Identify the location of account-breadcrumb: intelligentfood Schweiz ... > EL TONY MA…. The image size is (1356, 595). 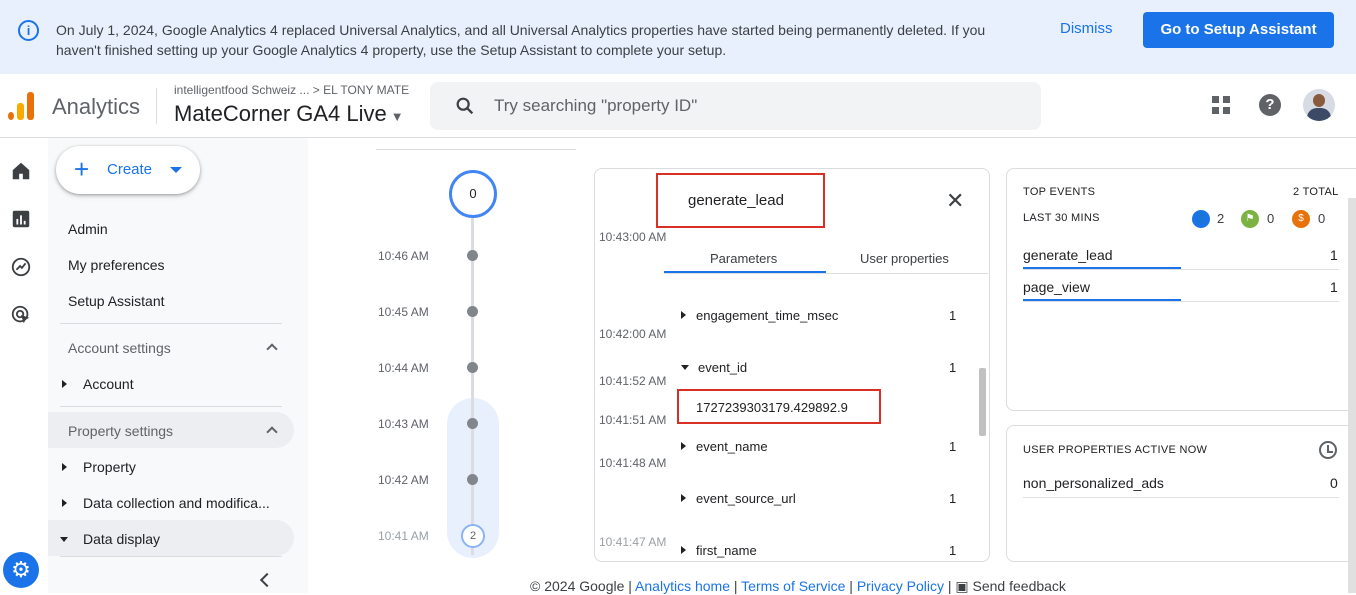
(291, 90).